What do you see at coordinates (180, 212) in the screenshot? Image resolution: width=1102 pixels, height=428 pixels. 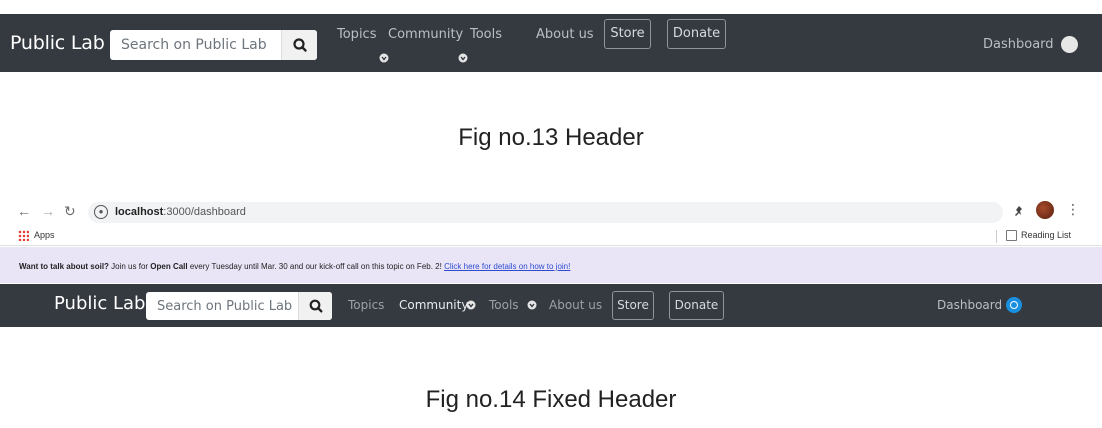 I see `url-text: localhost:3000/dashboard` at bounding box center [180, 212].